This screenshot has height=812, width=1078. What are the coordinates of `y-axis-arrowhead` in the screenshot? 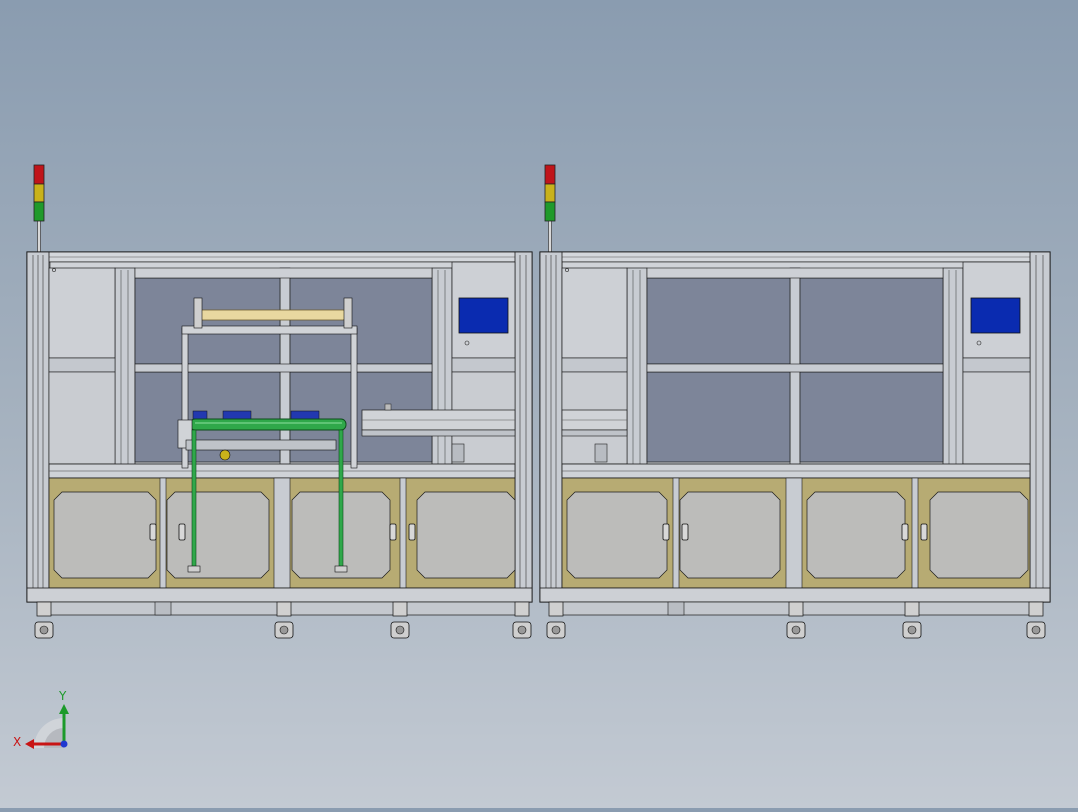 It's located at (64, 709).